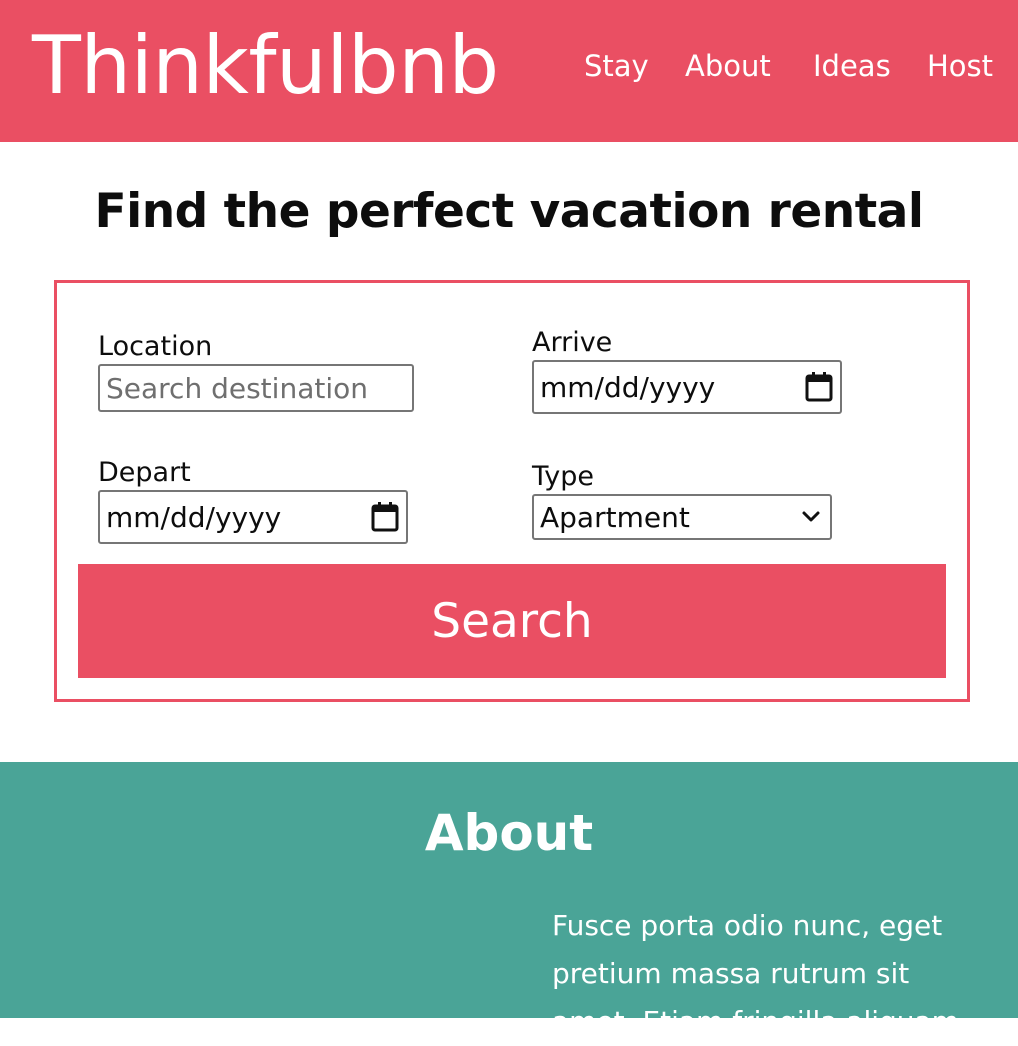  What do you see at coordinates (509, 211) in the screenshot?
I see `page-title: Find the perfect vacation rental` at bounding box center [509, 211].